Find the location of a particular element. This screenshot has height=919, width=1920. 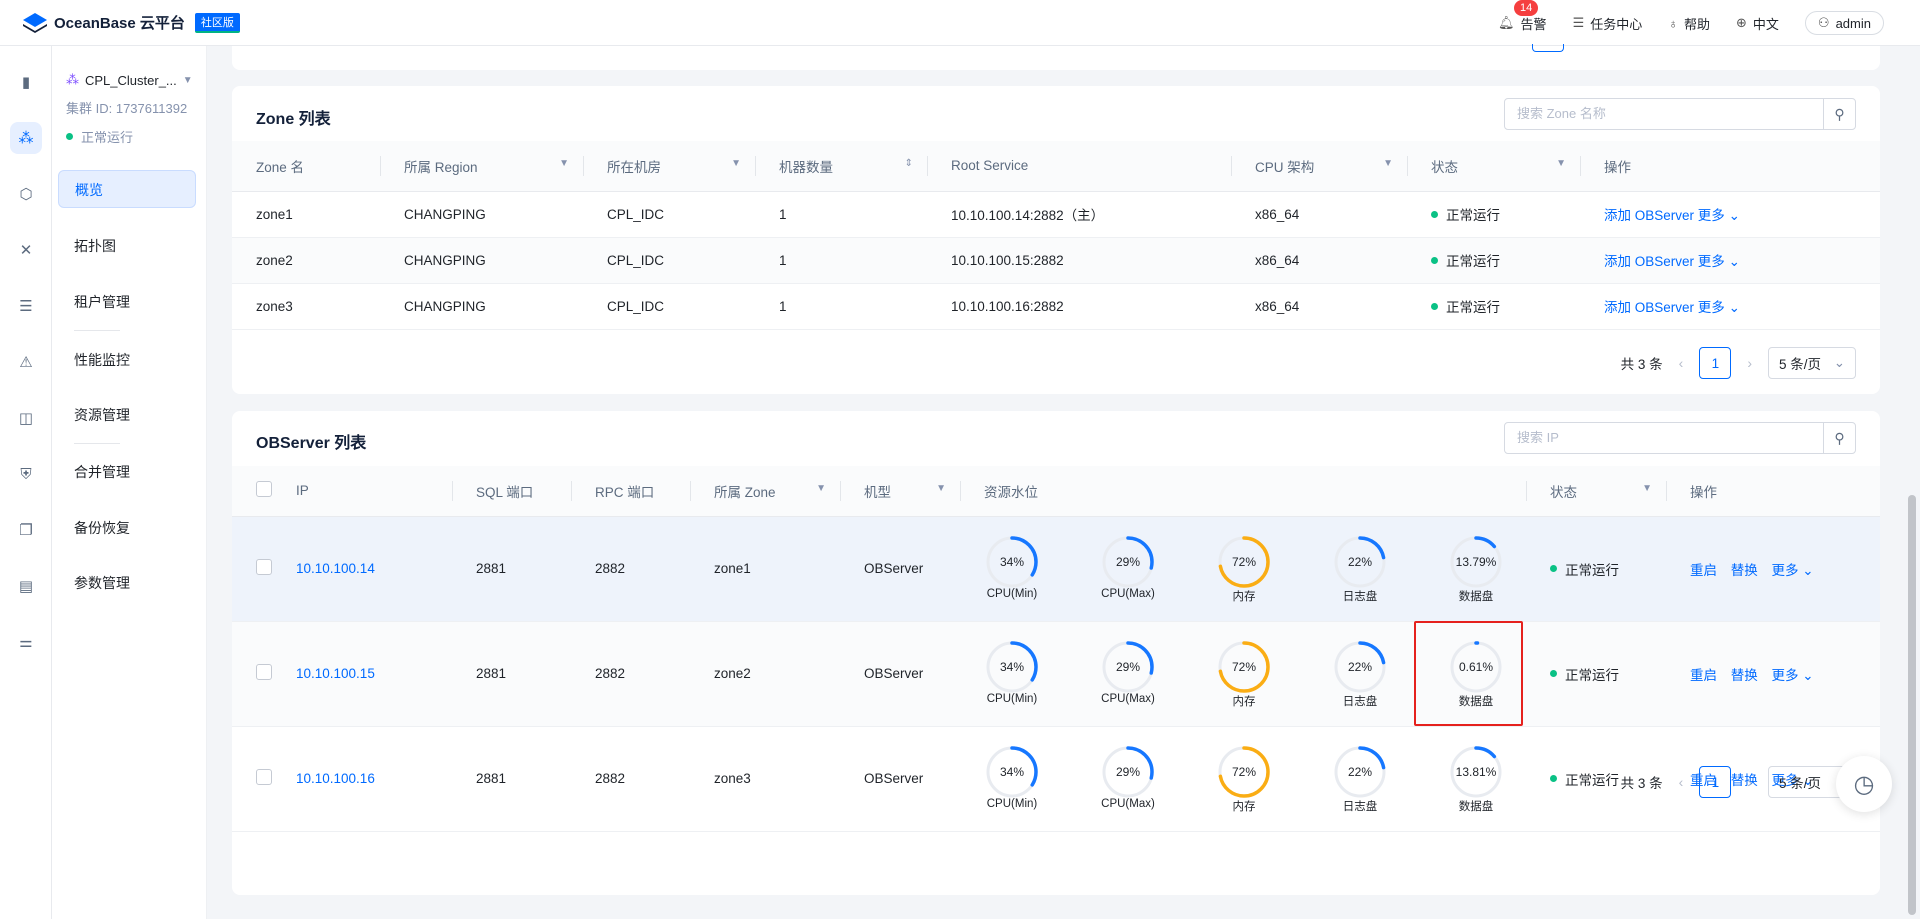

observer-search: 搜索 IP ⚲ is located at coordinates (1680, 438).